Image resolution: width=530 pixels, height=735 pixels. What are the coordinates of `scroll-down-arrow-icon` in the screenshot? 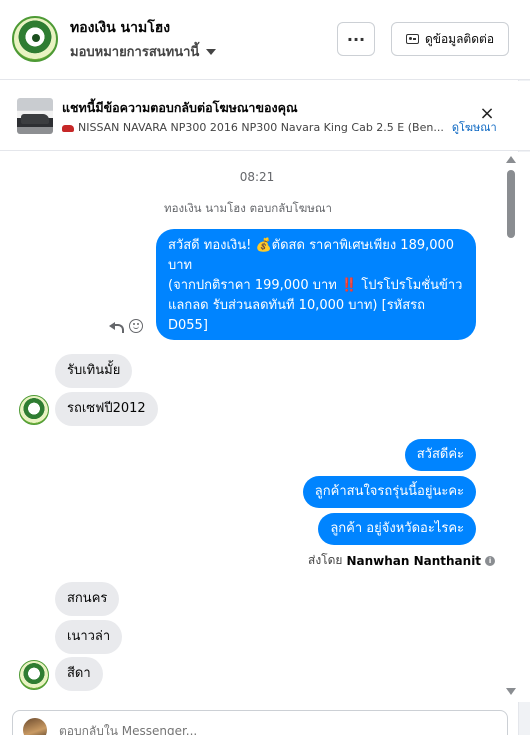 It's located at (511, 691).